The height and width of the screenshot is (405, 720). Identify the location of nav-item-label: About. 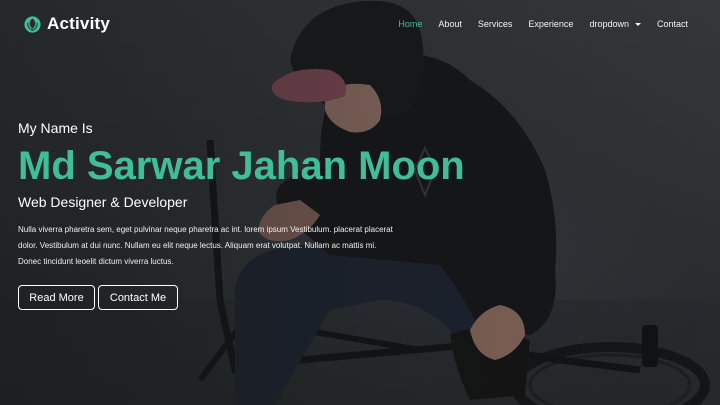
(450, 24).